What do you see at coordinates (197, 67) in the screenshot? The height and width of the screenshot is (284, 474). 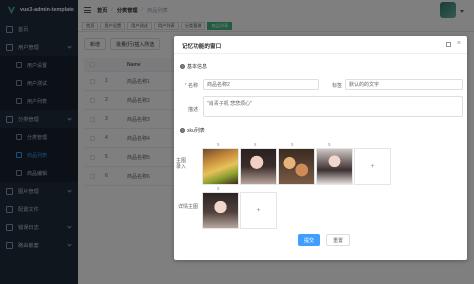 I see `section-title: 基本信息` at bounding box center [197, 67].